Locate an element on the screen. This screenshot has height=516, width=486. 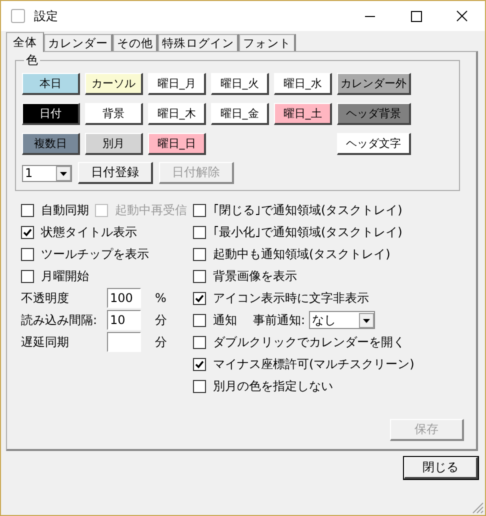
checkbox-label: 背景画像を表示 is located at coordinates (255, 276).